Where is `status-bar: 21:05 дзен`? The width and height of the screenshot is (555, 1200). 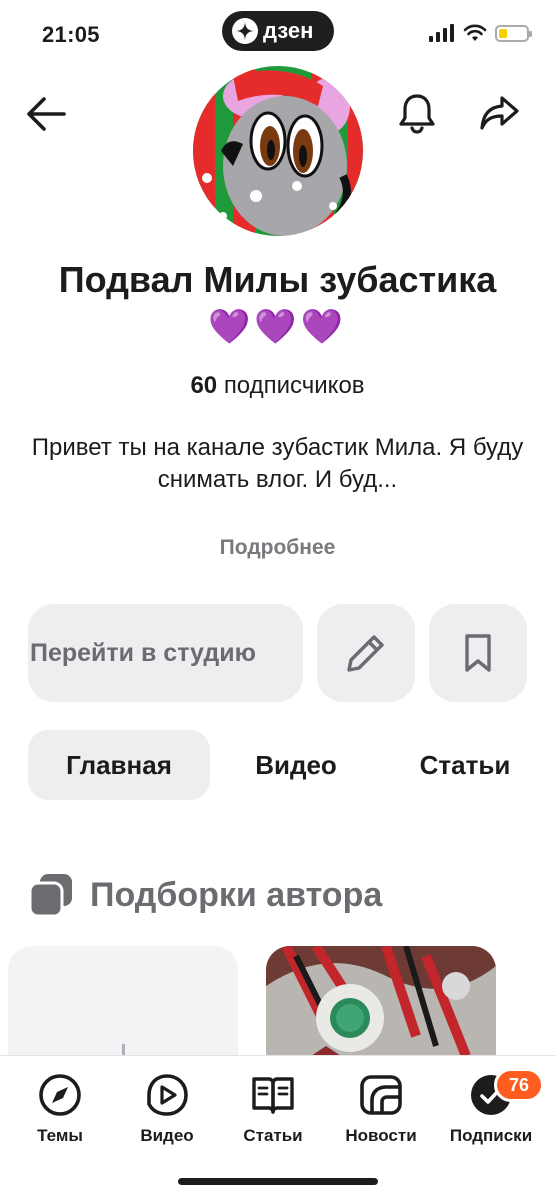
status-bar: 21:05 дзен is located at coordinates (277, 35).